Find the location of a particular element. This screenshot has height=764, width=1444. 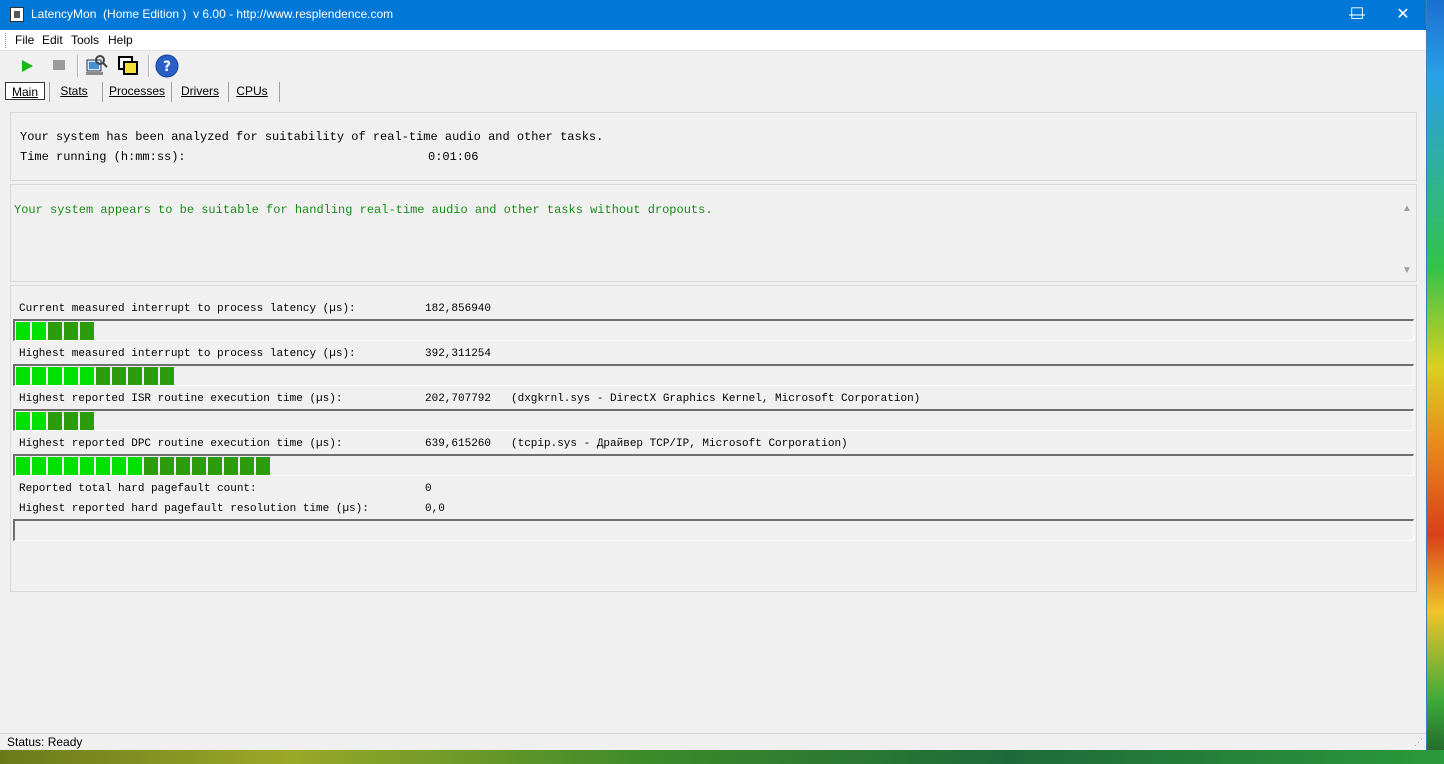

analyze-icon is located at coordinates (97, 65).